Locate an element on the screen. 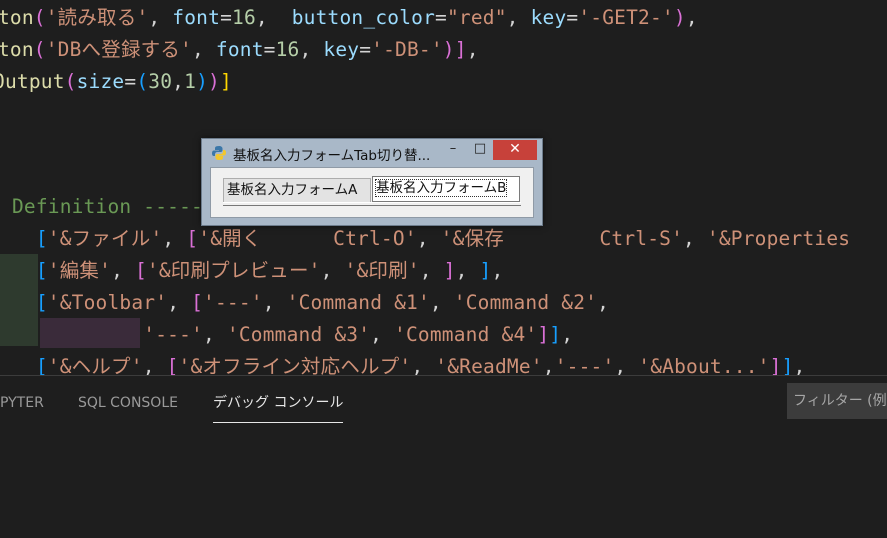 The image size is (887, 538). code-token: 1 is located at coordinates (190, 81).